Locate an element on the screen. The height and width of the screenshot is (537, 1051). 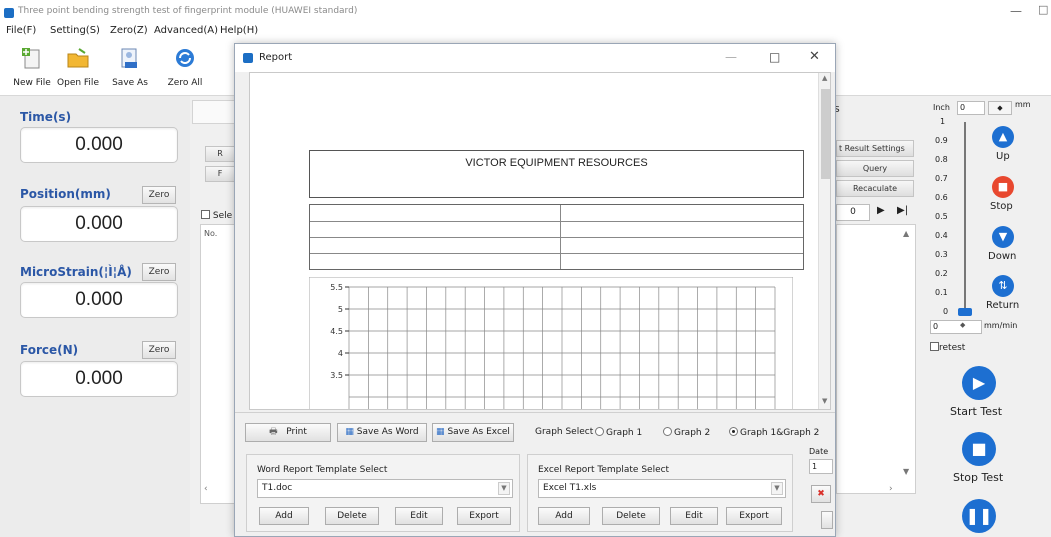
word-icon: ▦ is located at coordinates (349, 432).